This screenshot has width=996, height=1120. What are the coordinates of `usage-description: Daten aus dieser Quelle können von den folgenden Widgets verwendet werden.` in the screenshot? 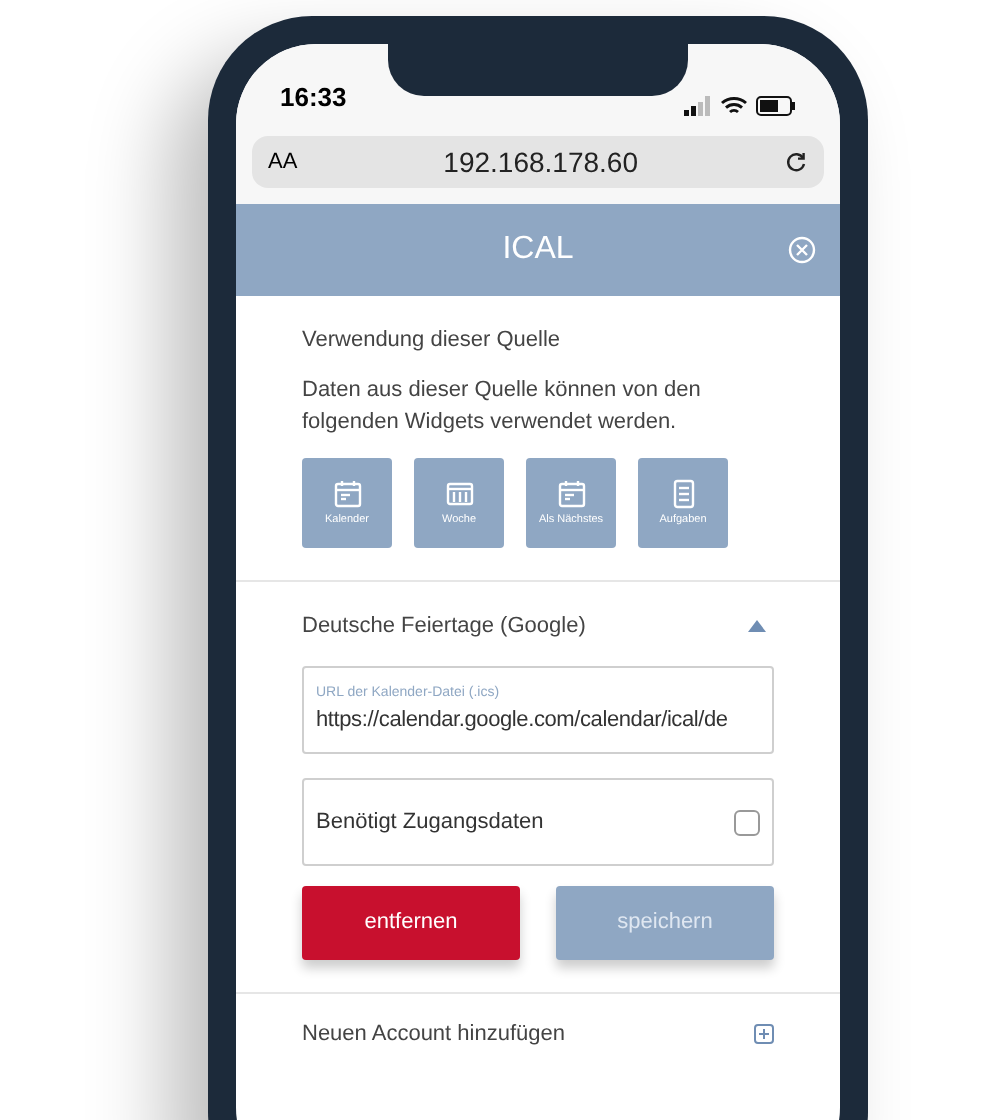 It's located at (502, 406).